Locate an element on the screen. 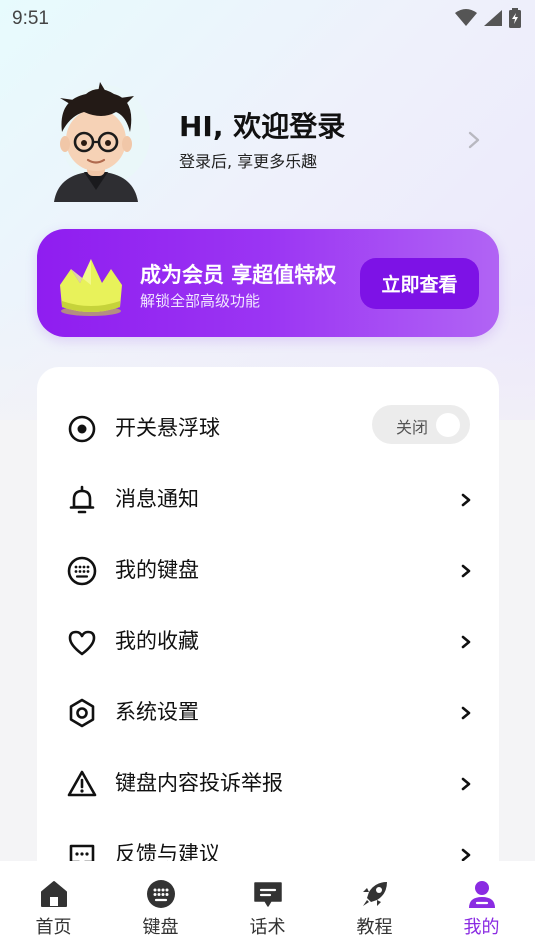 This screenshot has width=535, height=951. menu-item-label: 我的键盘 is located at coordinates (157, 570).